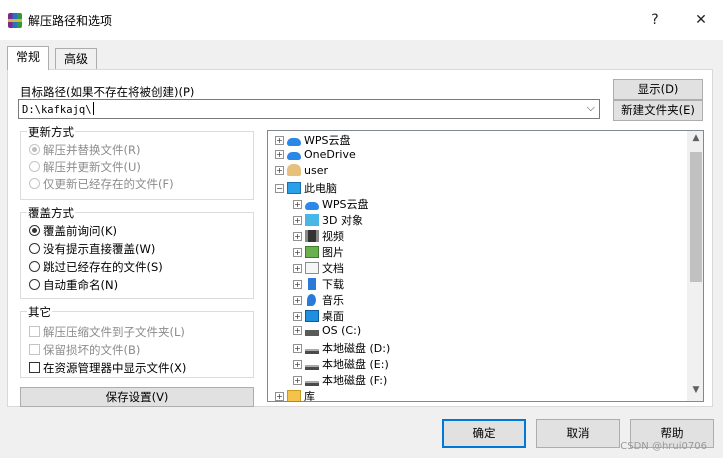 The width and height of the screenshot is (723, 458). What do you see at coordinates (312, 284) in the screenshot?
I see `downloads-icon` at bounding box center [312, 284].